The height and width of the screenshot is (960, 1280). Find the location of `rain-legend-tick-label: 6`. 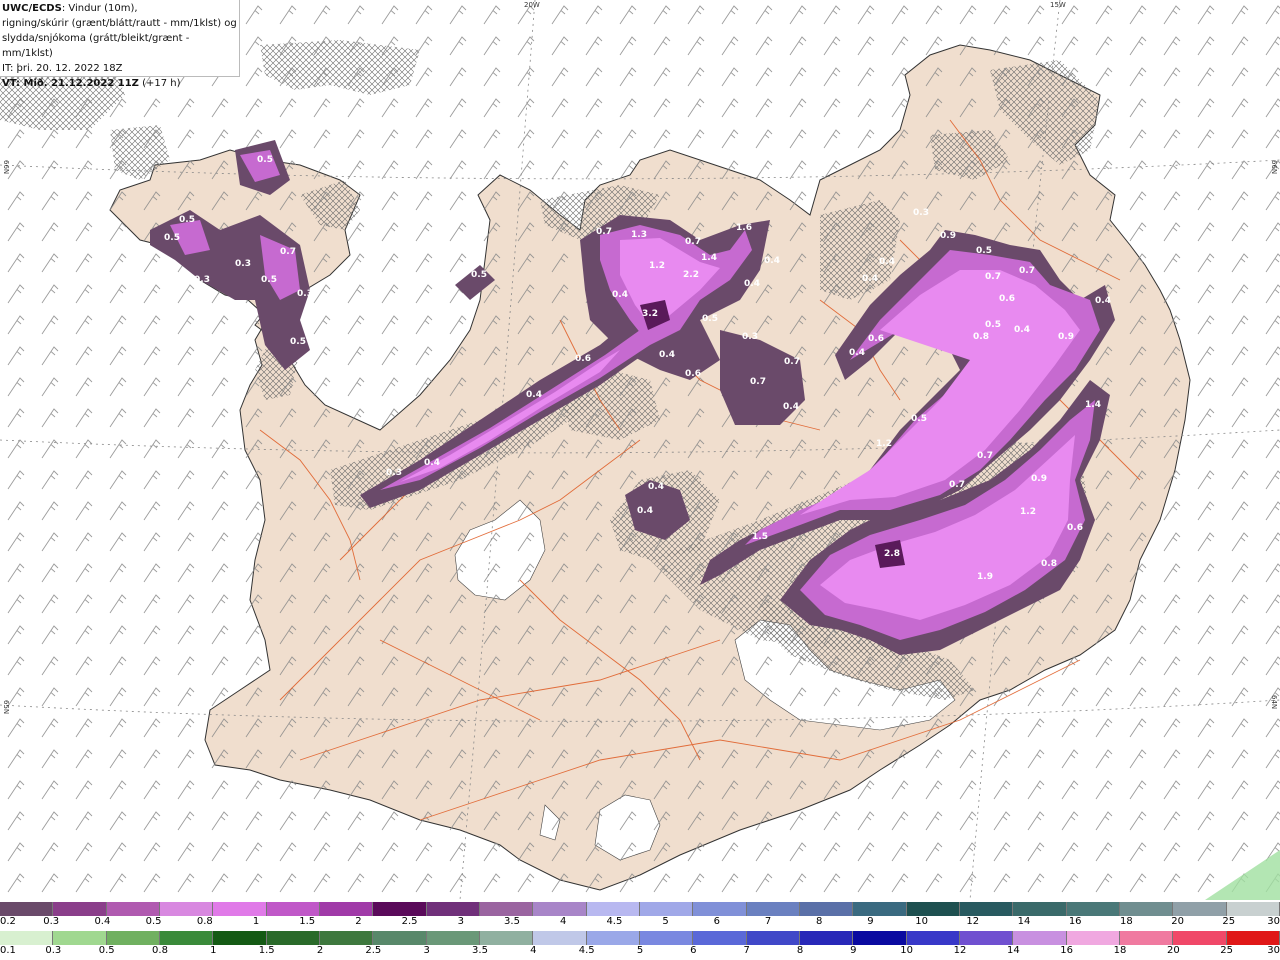

rain-legend-tick-label: 6 is located at coordinates (693, 950).